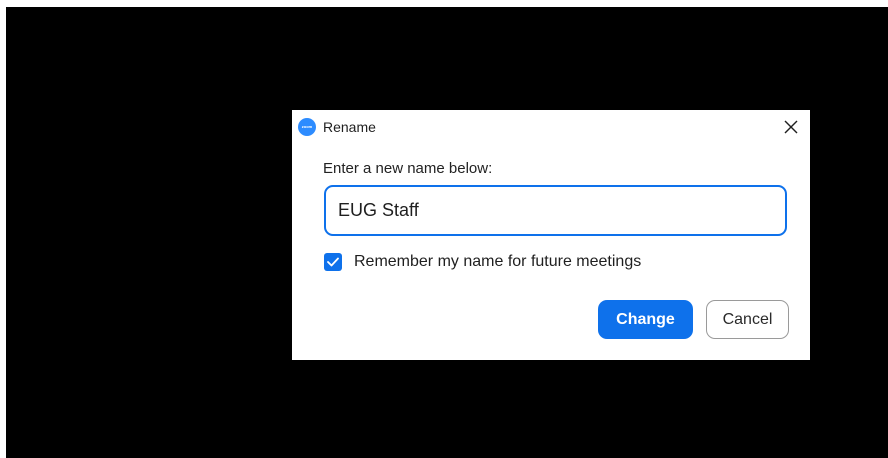  What do you see at coordinates (645, 319) in the screenshot?
I see `change-button: Change` at bounding box center [645, 319].